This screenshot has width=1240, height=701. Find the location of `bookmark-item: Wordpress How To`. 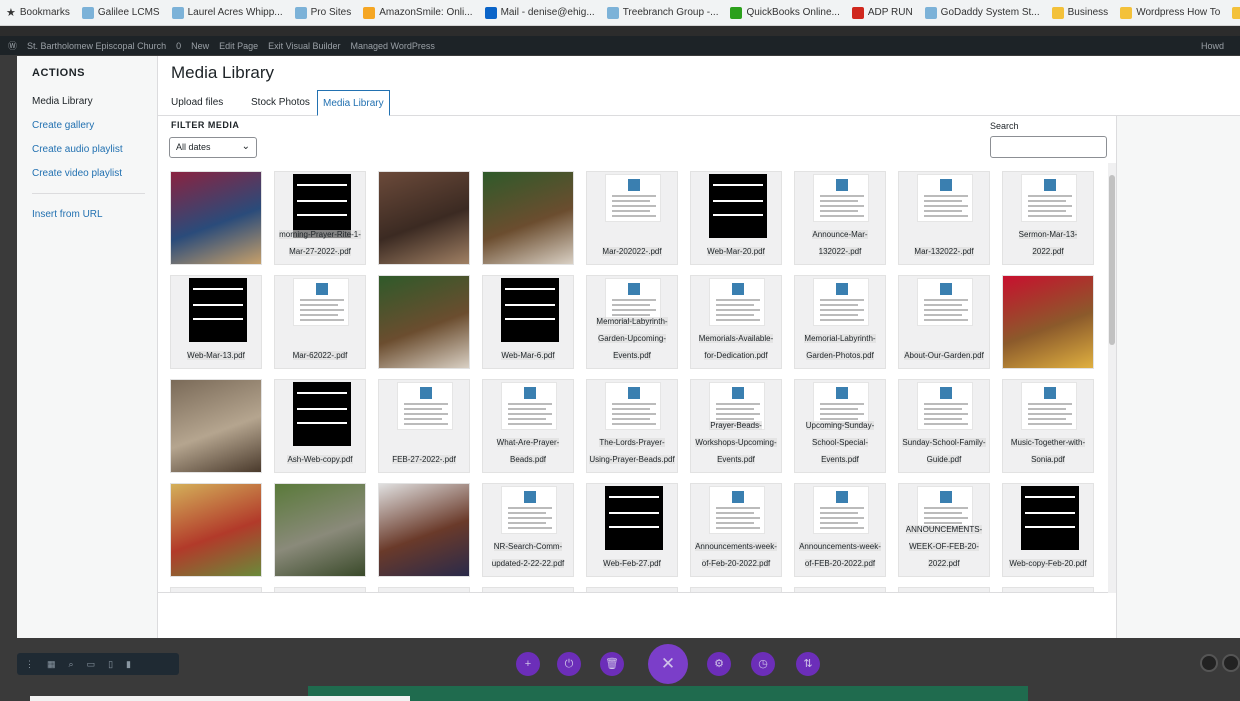

bookmark-item: Wordpress How To is located at coordinates (1170, 12).